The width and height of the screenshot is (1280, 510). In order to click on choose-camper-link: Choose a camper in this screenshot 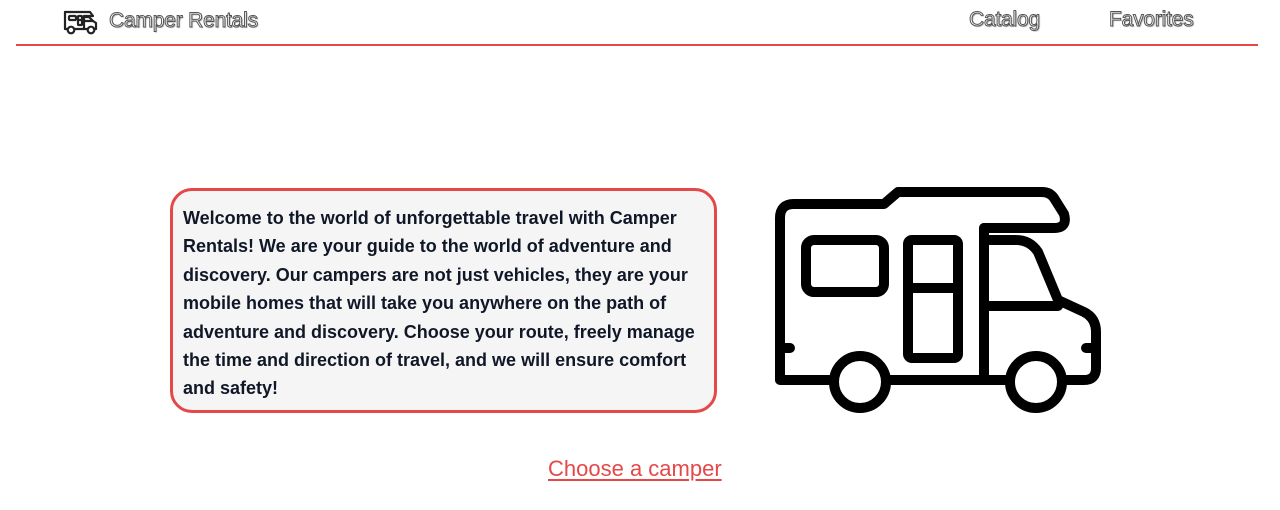, I will do `click(635, 469)`.